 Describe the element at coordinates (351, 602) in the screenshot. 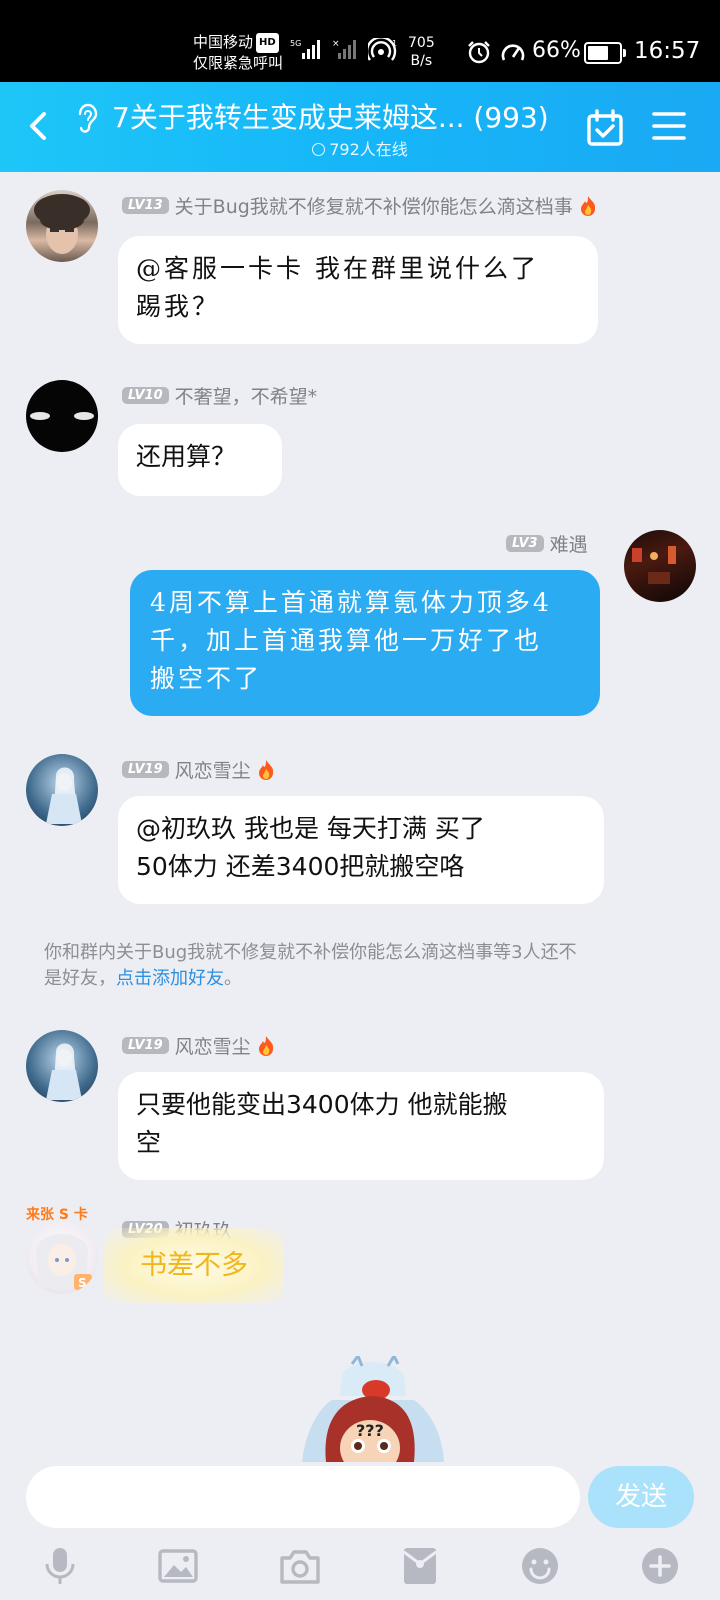

I see `message-text: 4周不算上首通就算氪体力顶多4` at that location.